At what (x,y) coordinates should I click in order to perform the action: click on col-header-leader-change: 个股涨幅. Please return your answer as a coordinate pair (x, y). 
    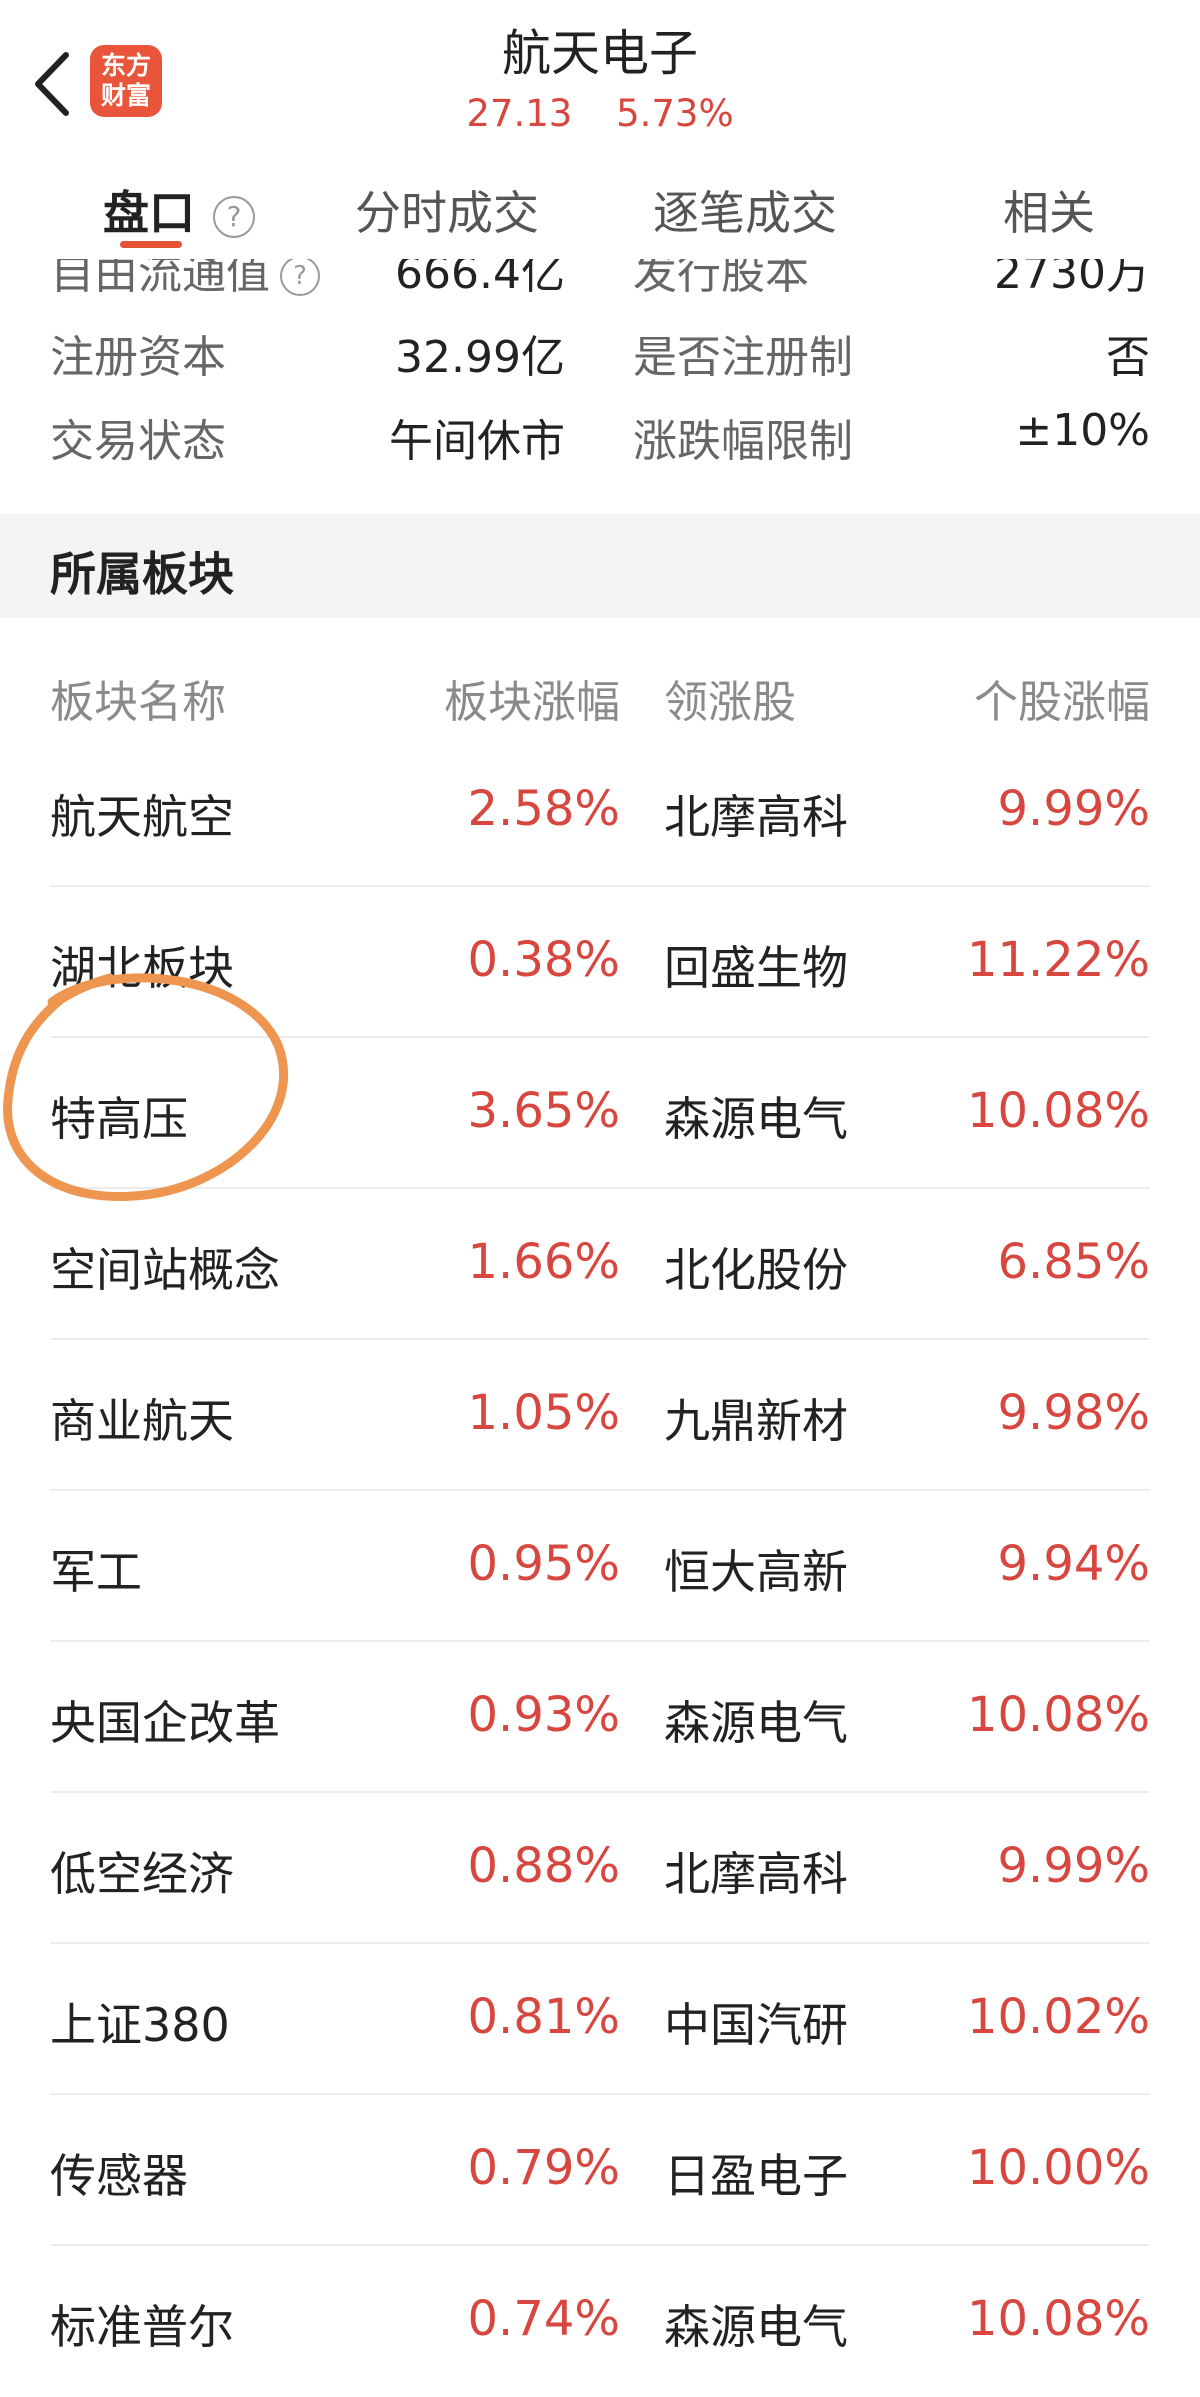
    Looking at the image, I should click on (1062, 702).